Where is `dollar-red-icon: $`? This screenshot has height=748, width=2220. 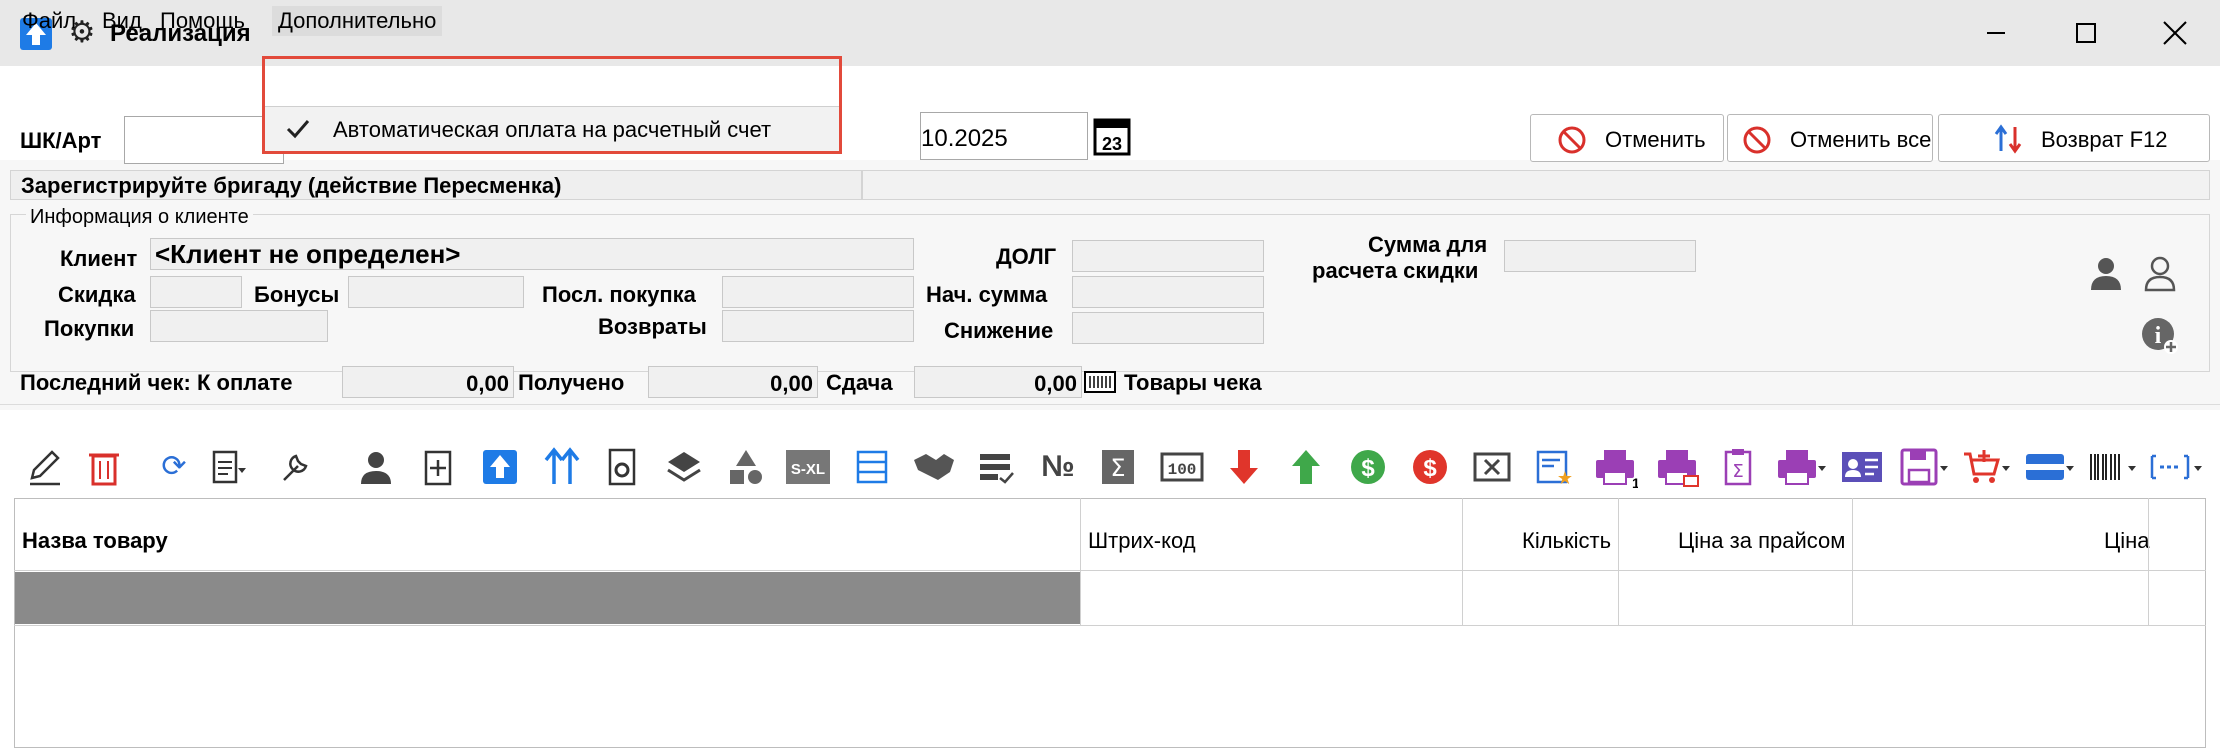 dollar-red-icon: $ is located at coordinates (1430, 467).